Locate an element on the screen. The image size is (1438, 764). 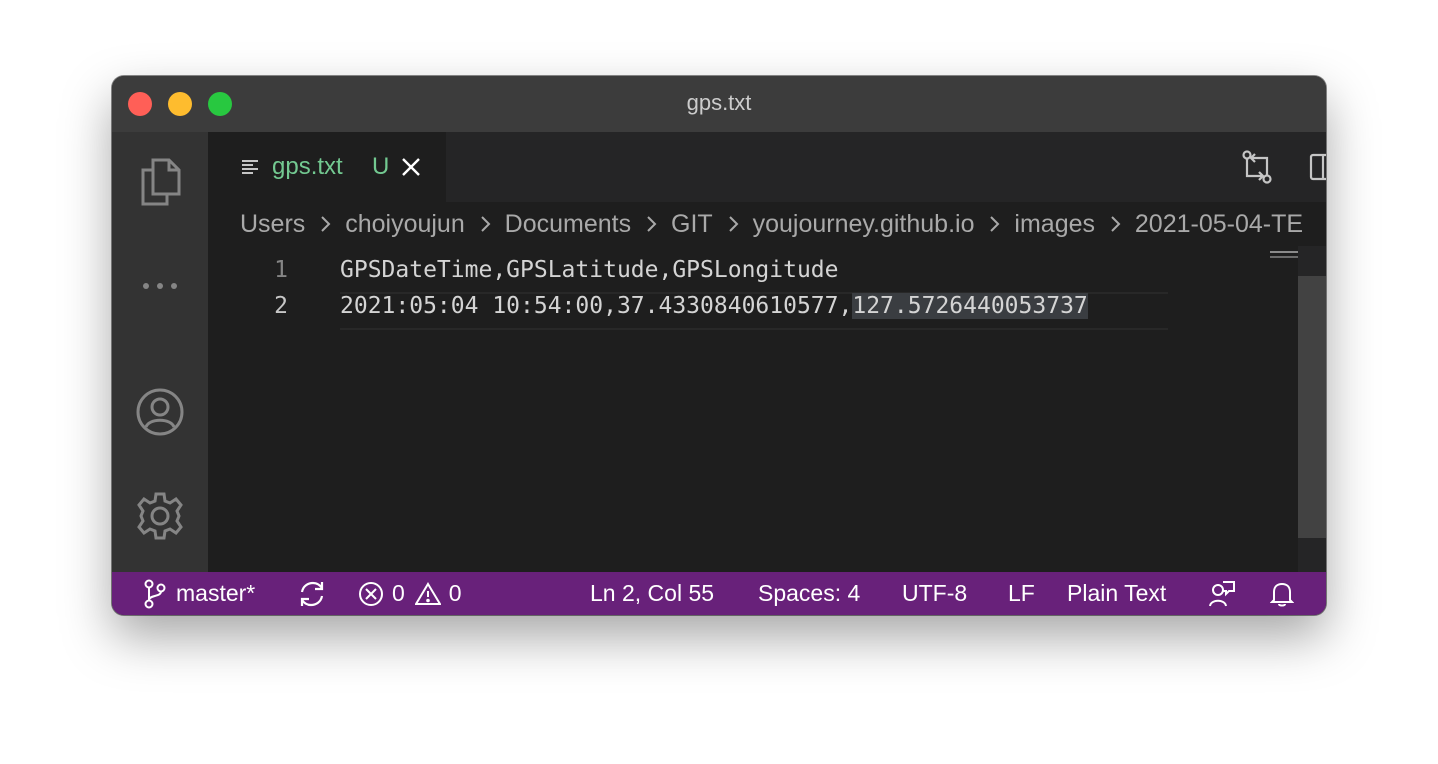
tab-label: gps.txt is located at coordinates (307, 166).